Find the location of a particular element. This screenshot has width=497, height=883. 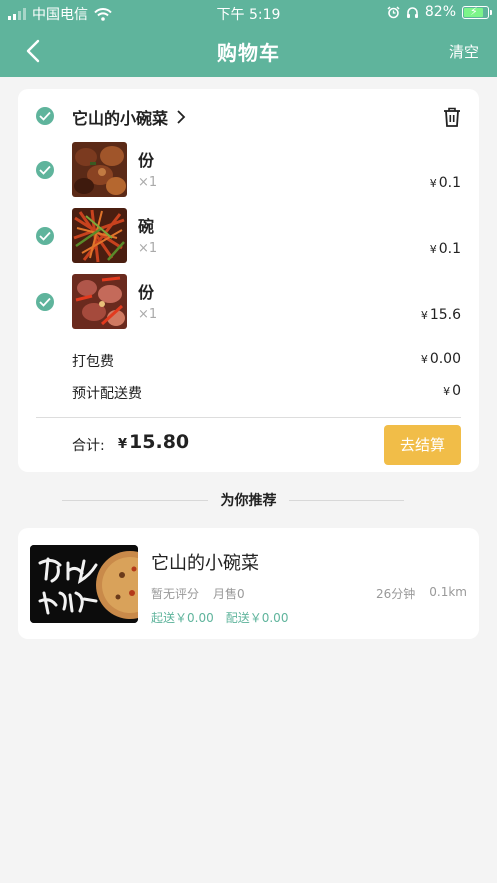

checkout-button: 去结算 is located at coordinates (422, 445).